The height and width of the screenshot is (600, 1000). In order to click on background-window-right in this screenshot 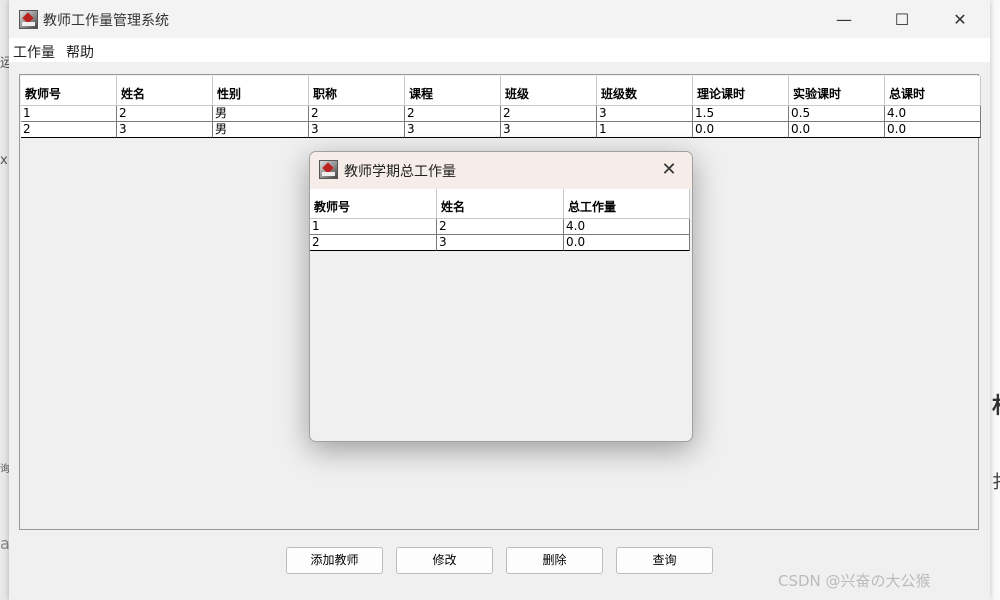, I will do `click(995, 300)`.